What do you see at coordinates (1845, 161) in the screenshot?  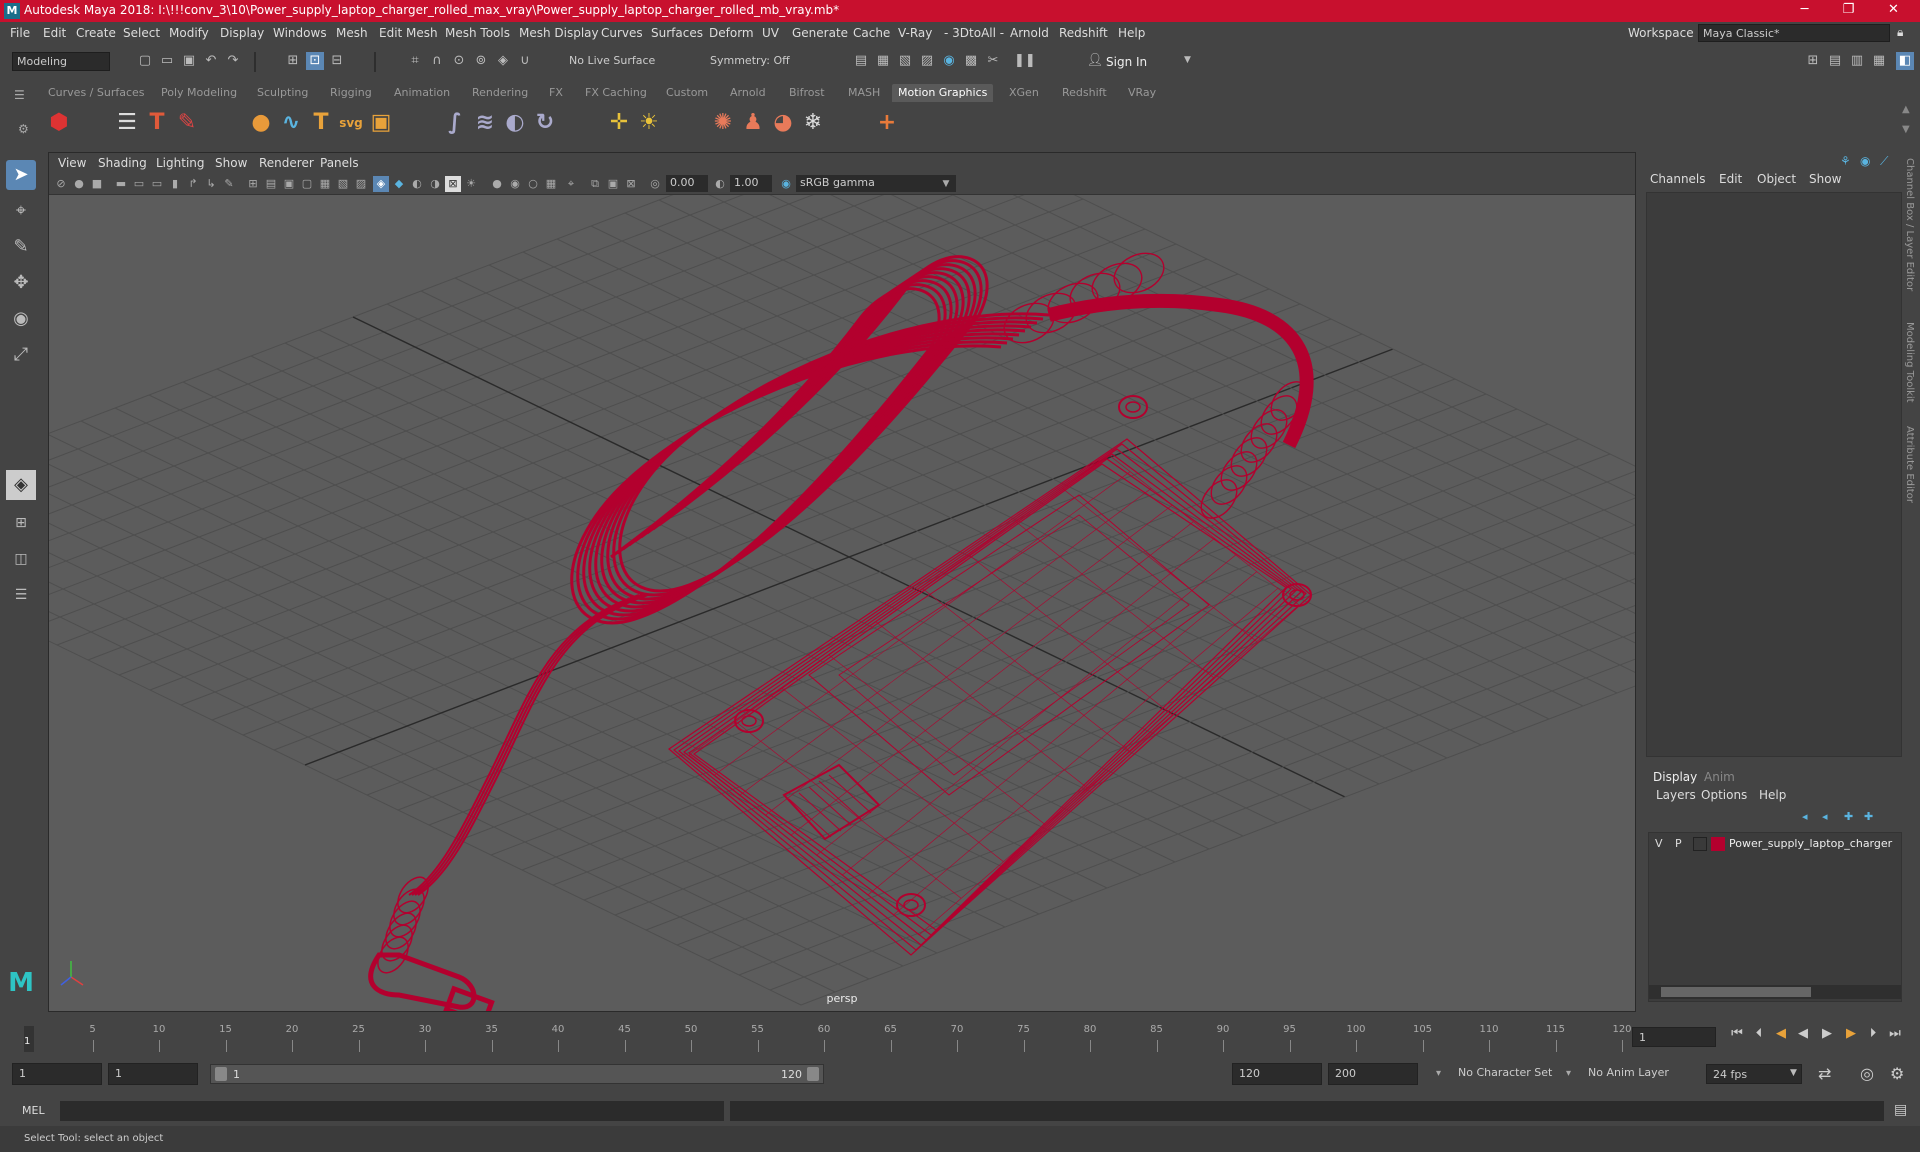 I see `channel-box-icon: ⚘` at bounding box center [1845, 161].